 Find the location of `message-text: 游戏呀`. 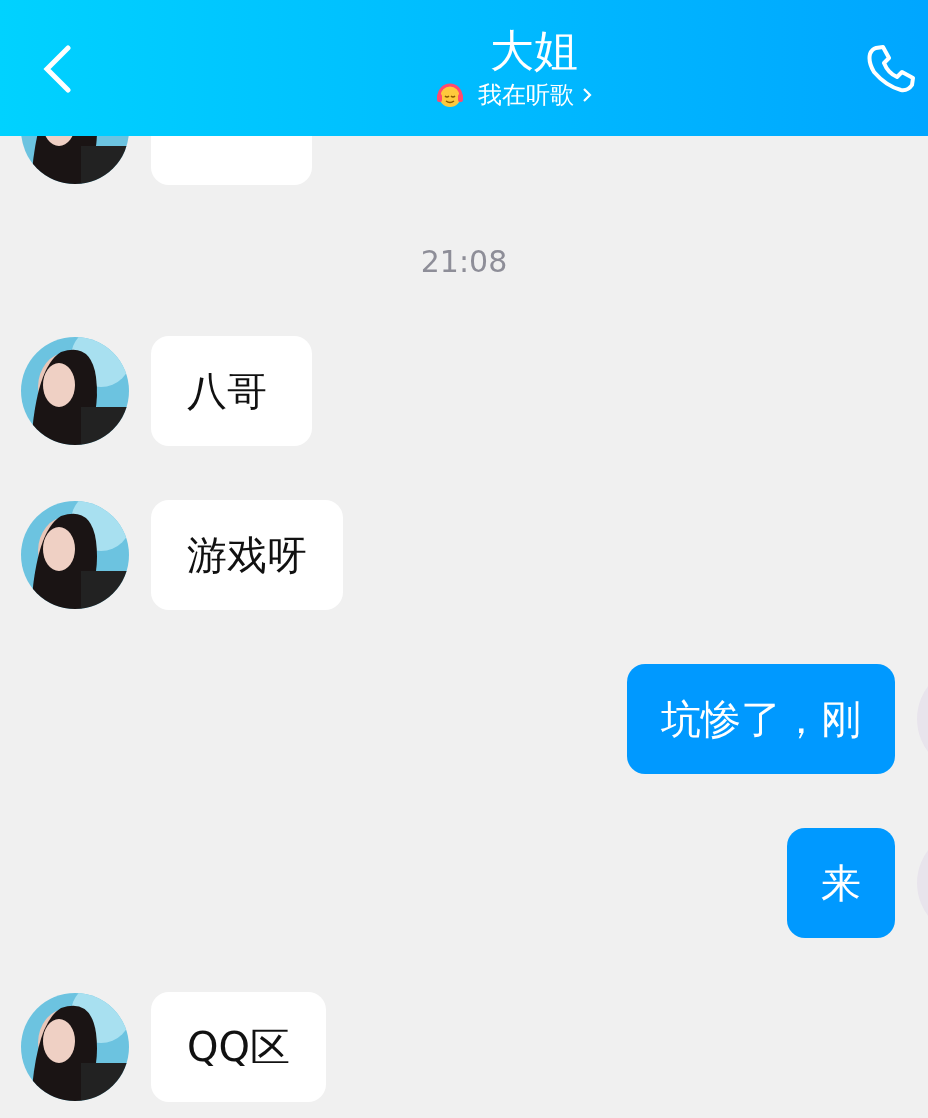

message-text: 游戏呀 is located at coordinates (247, 555).